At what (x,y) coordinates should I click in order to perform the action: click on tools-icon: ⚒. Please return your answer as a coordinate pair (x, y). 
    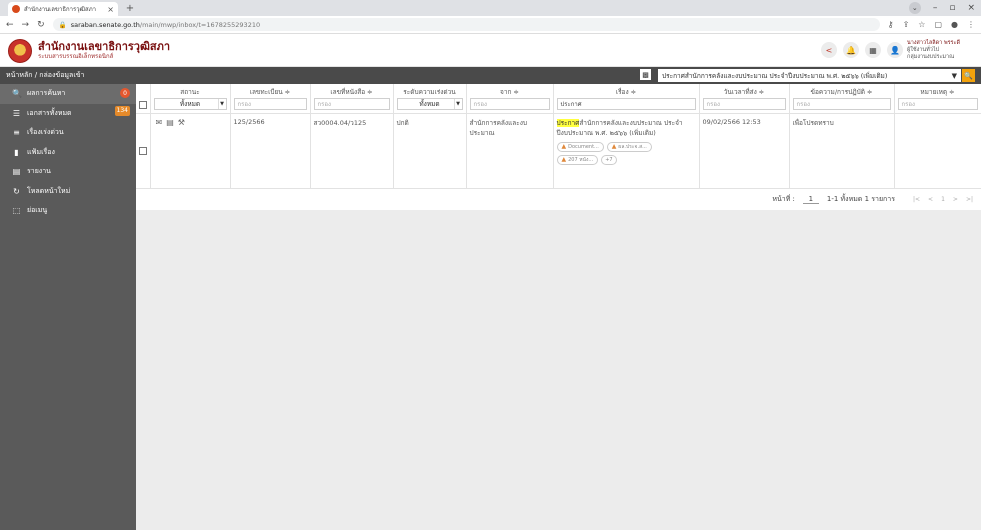
    Looking at the image, I should click on (181, 122).